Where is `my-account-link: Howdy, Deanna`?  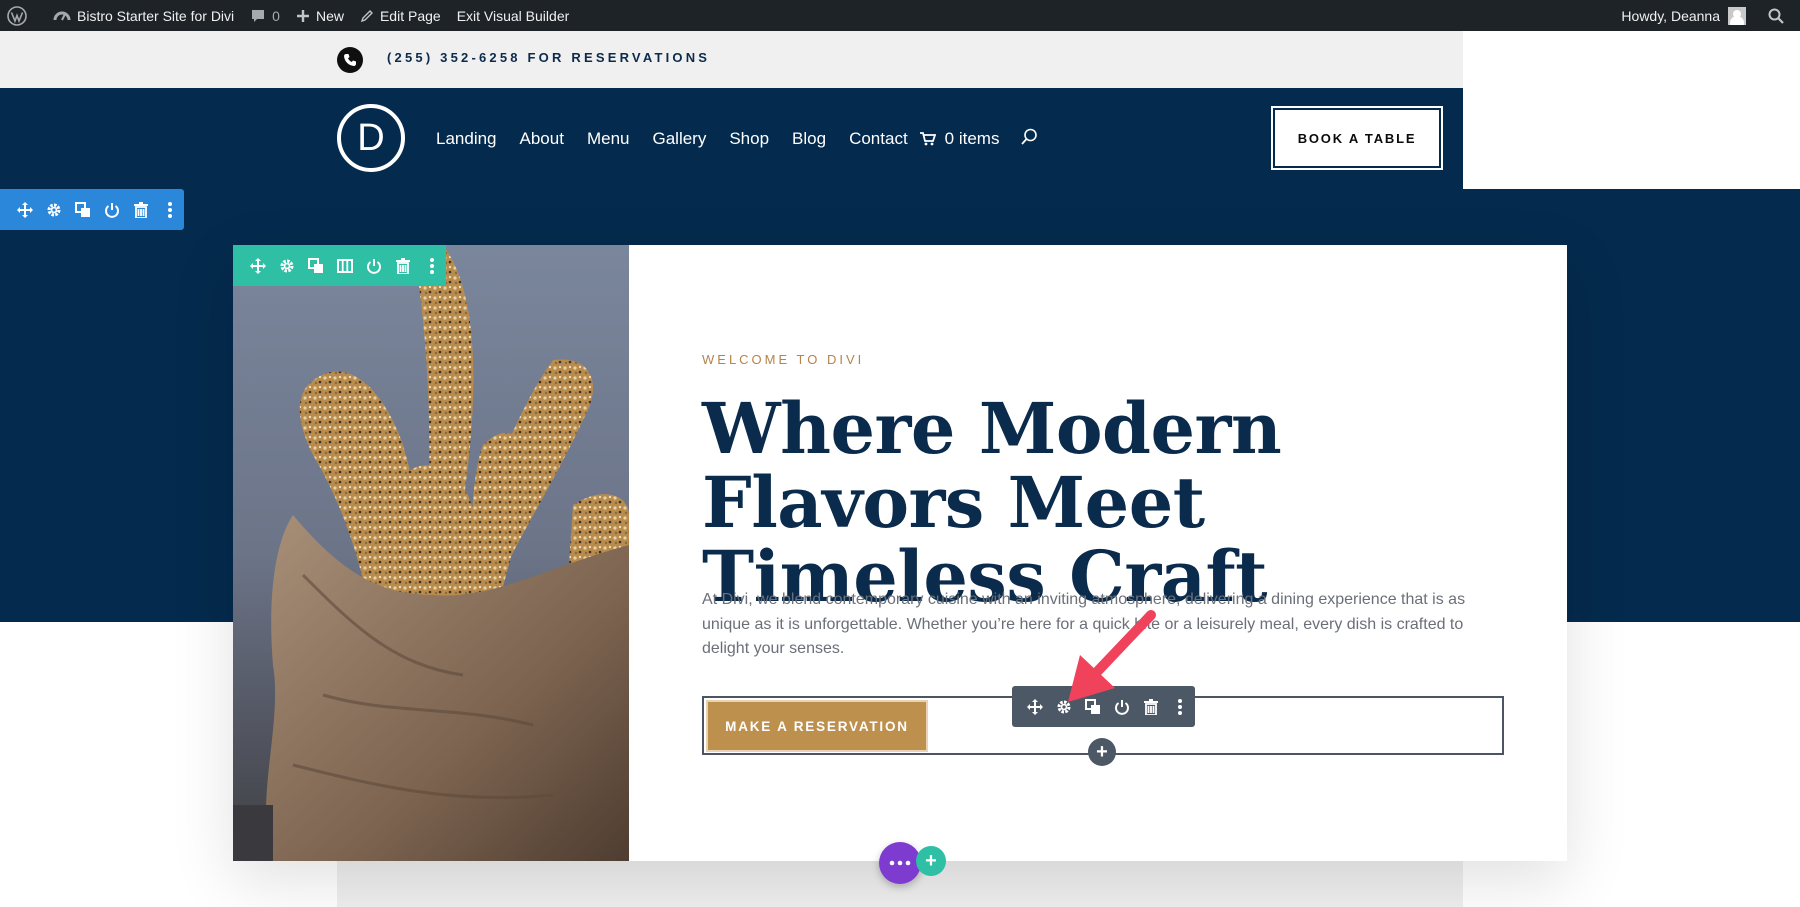
my-account-link: Howdy, Deanna is located at coordinates (1686, 15).